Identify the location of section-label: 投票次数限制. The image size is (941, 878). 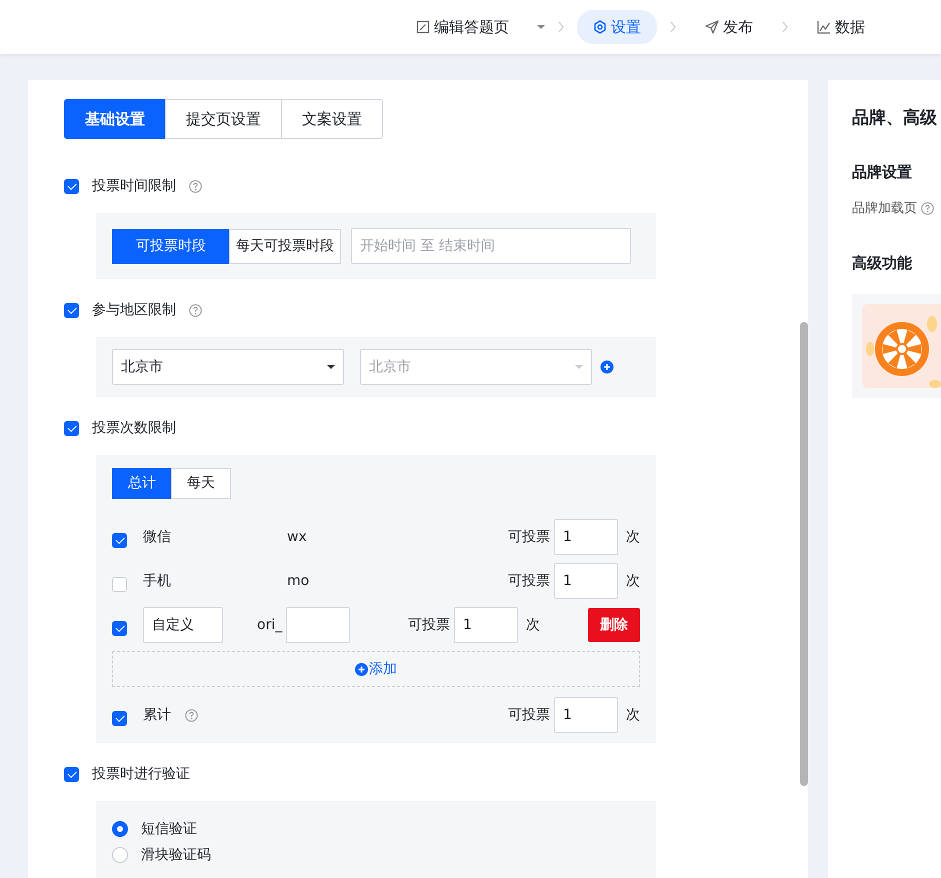
(134, 428).